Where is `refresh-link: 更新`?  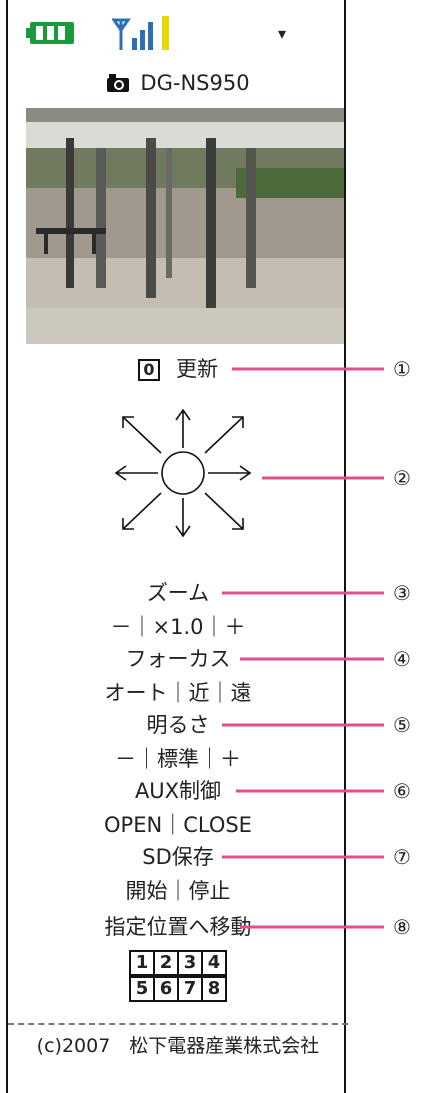 refresh-link: 更新 is located at coordinates (197, 369).